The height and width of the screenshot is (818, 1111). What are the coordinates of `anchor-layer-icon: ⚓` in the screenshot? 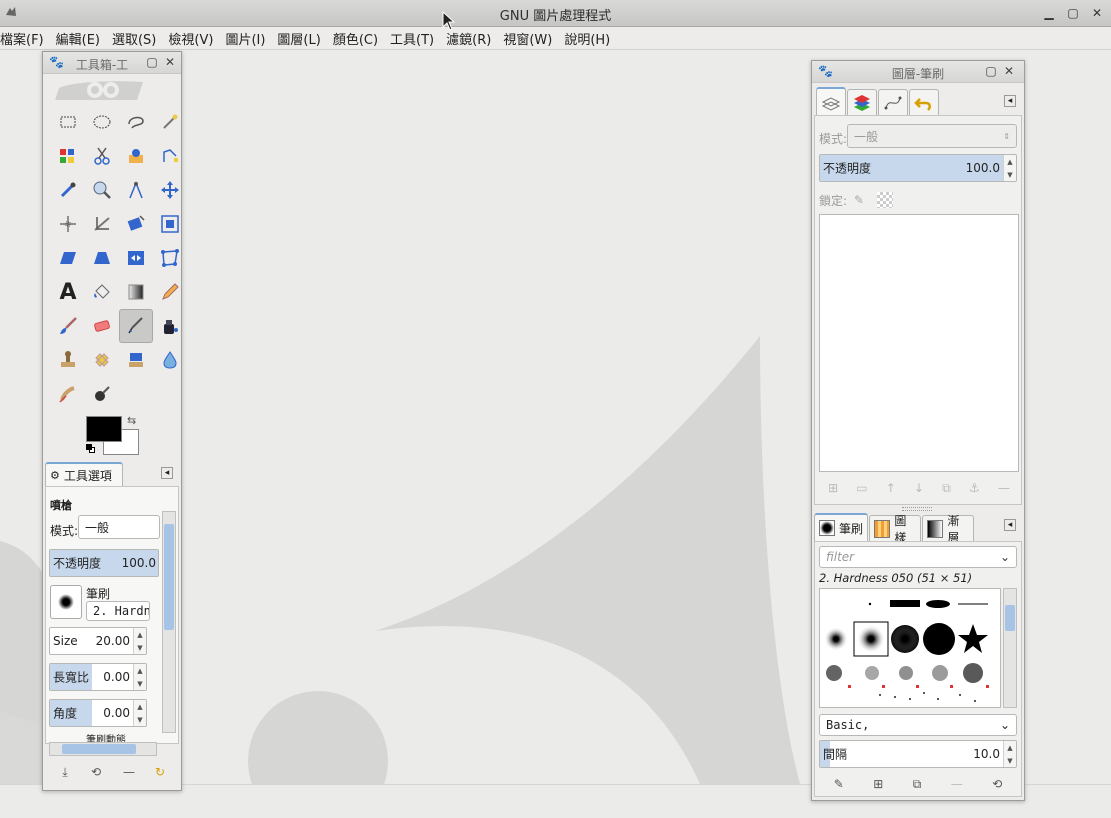 It's located at (974, 488).